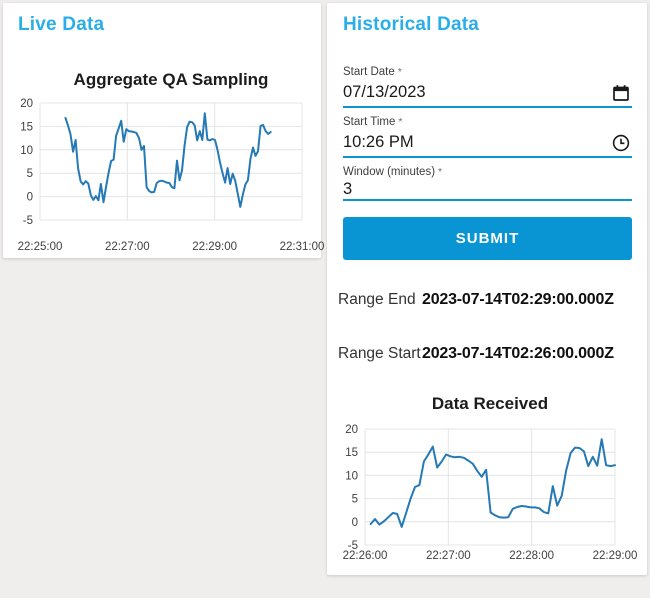 The width and height of the screenshot is (650, 598). What do you see at coordinates (490, 556) in the screenshot?
I see `x-axis-tick-labels: 22:26:00 22:27:00 22:28:00 22:29:00` at bounding box center [490, 556].